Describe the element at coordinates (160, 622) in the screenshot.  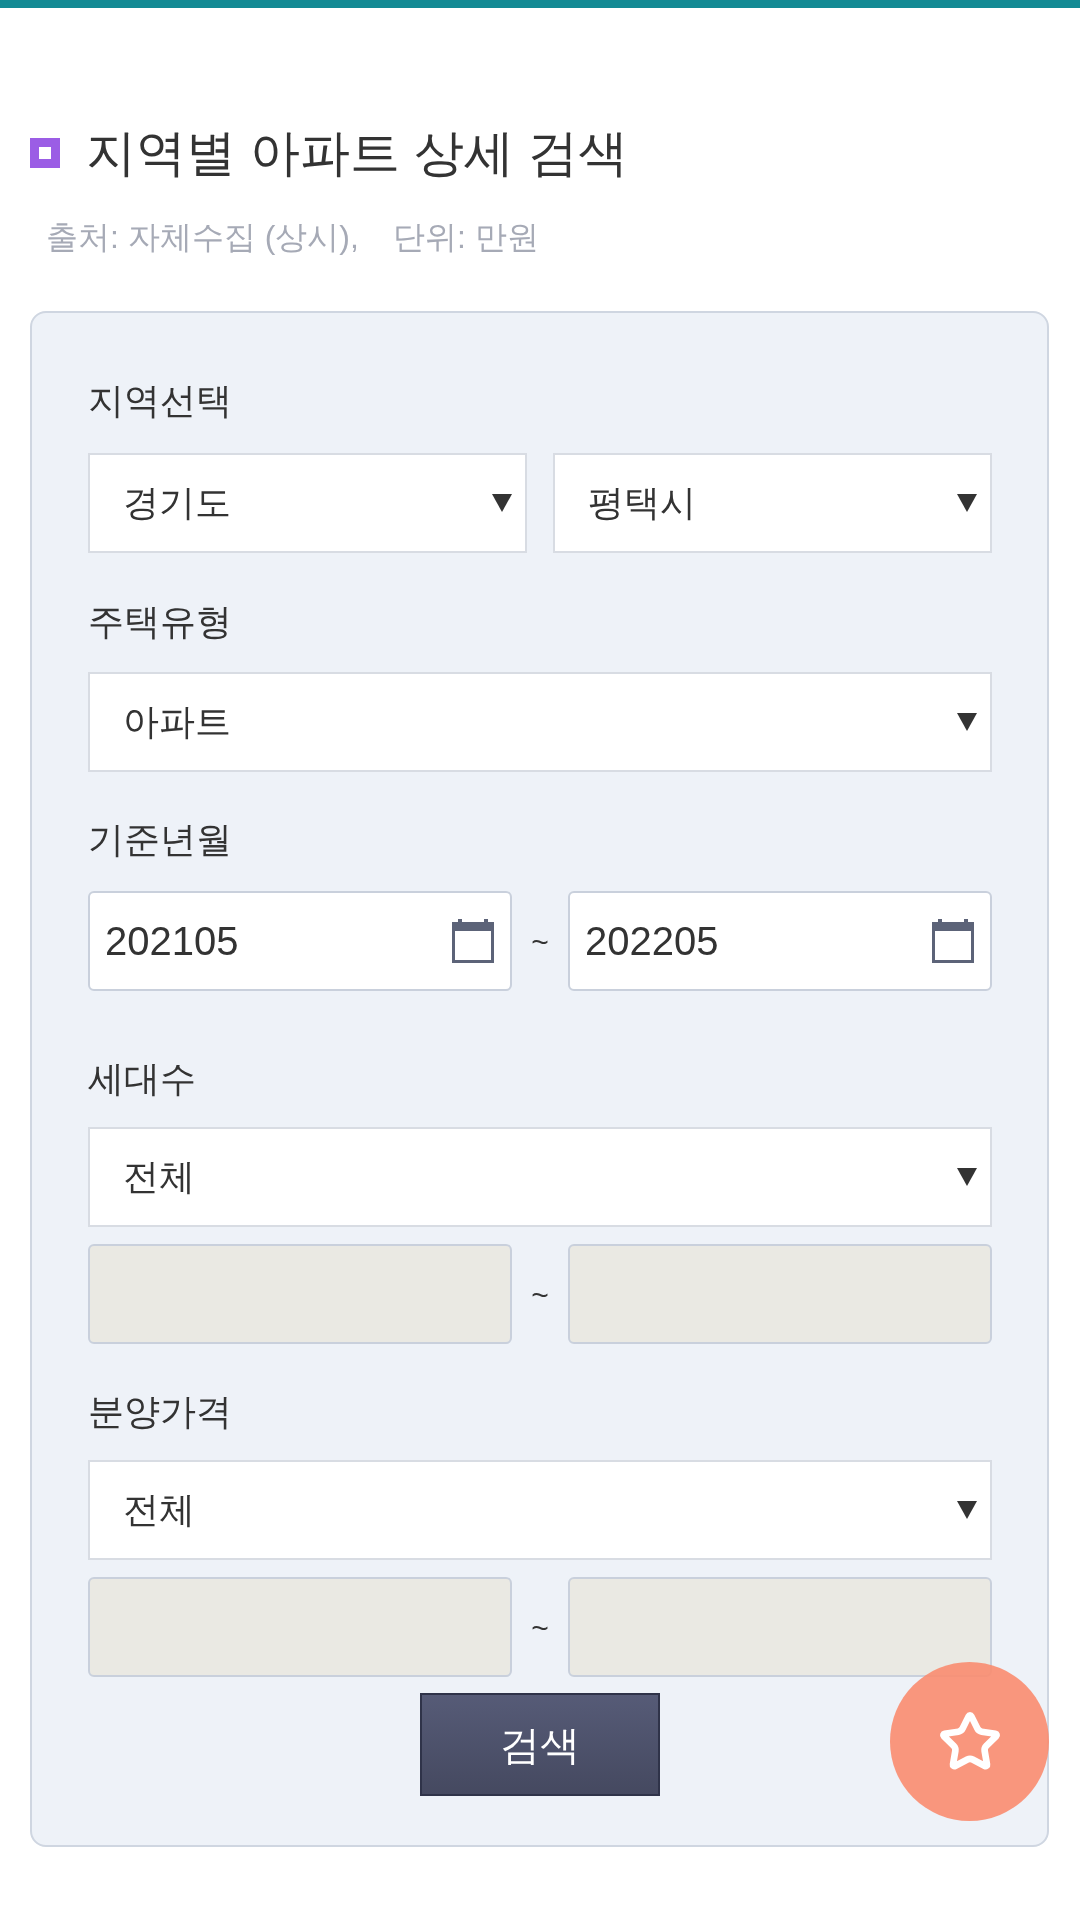
I see `field-label: 주택유형` at that location.